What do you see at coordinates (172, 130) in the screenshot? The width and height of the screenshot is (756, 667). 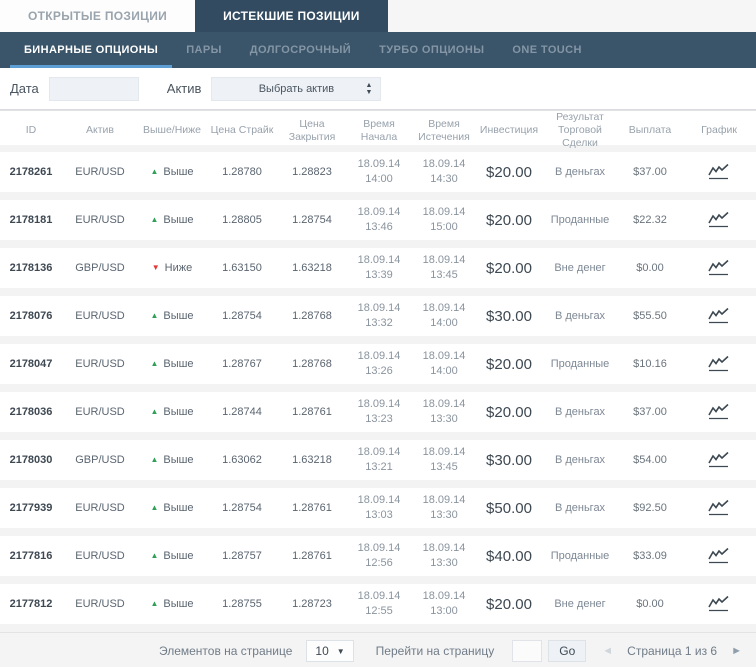 I see `column-header: Выше/Ниже` at bounding box center [172, 130].